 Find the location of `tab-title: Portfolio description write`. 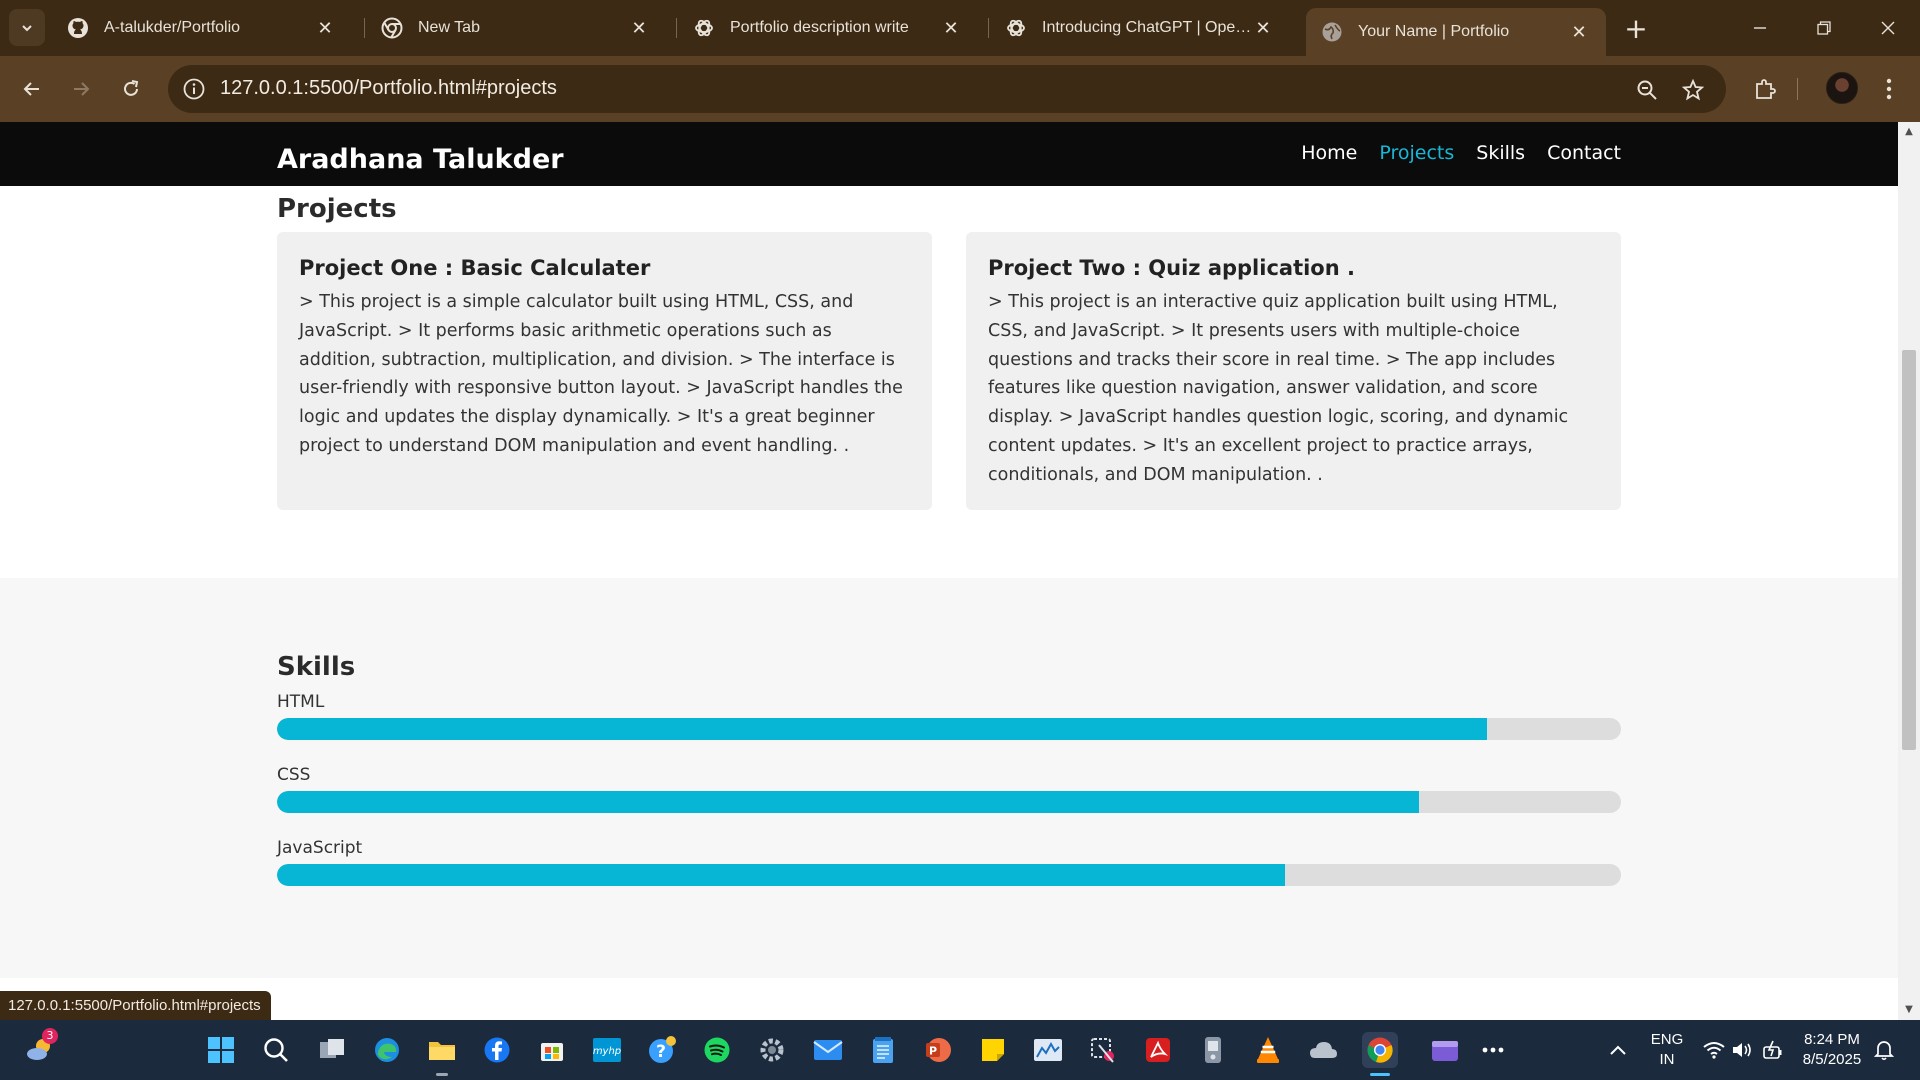

tab-title: Portfolio description write is located at coordinates (819, 27).